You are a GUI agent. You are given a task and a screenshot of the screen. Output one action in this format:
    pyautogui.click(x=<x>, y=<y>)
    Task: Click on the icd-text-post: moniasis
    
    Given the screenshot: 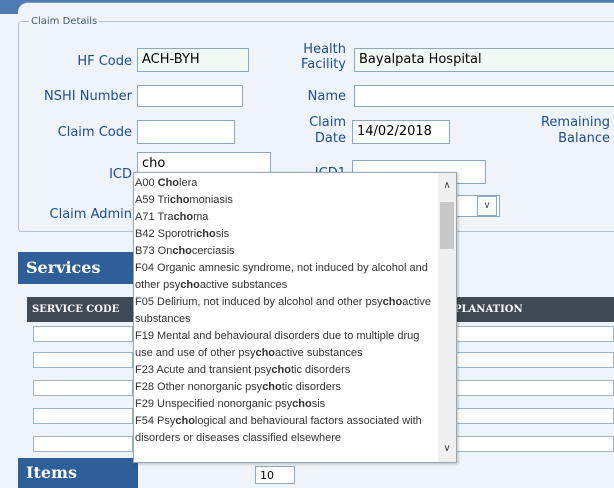 What is the action you would take?
    pyautogui.click(x=211, y=200)
    